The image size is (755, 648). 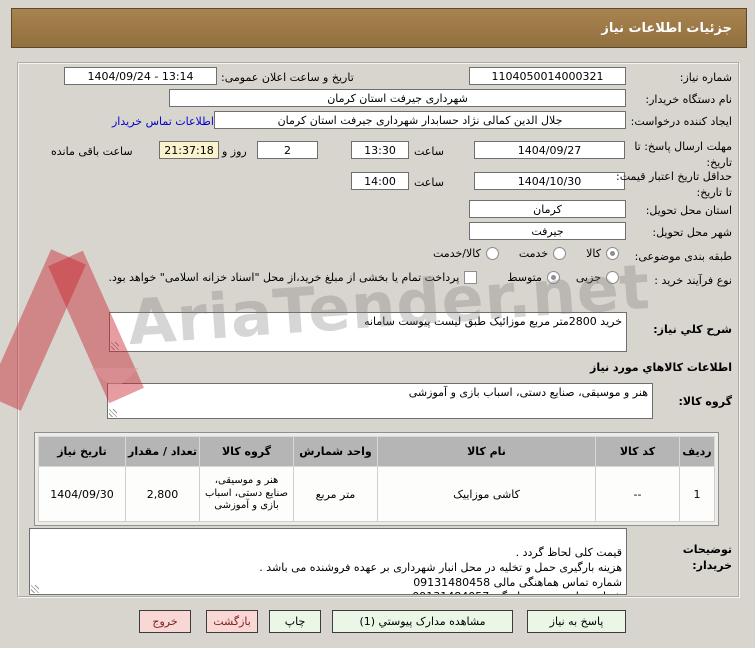 I want to click on cell-row-number: 1, so click(x=698, y=494).